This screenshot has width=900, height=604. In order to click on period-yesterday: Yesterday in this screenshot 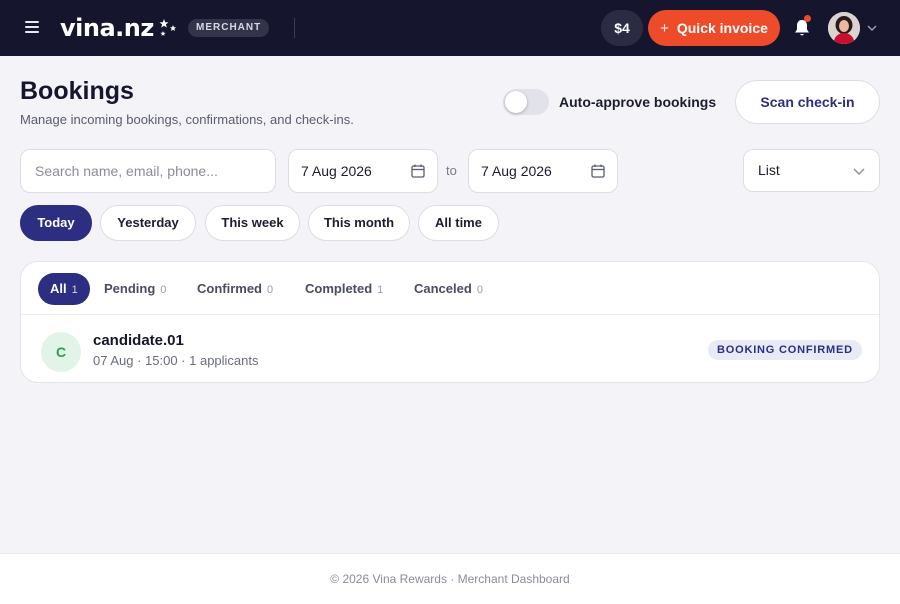, I will do `click(148, 223)`.